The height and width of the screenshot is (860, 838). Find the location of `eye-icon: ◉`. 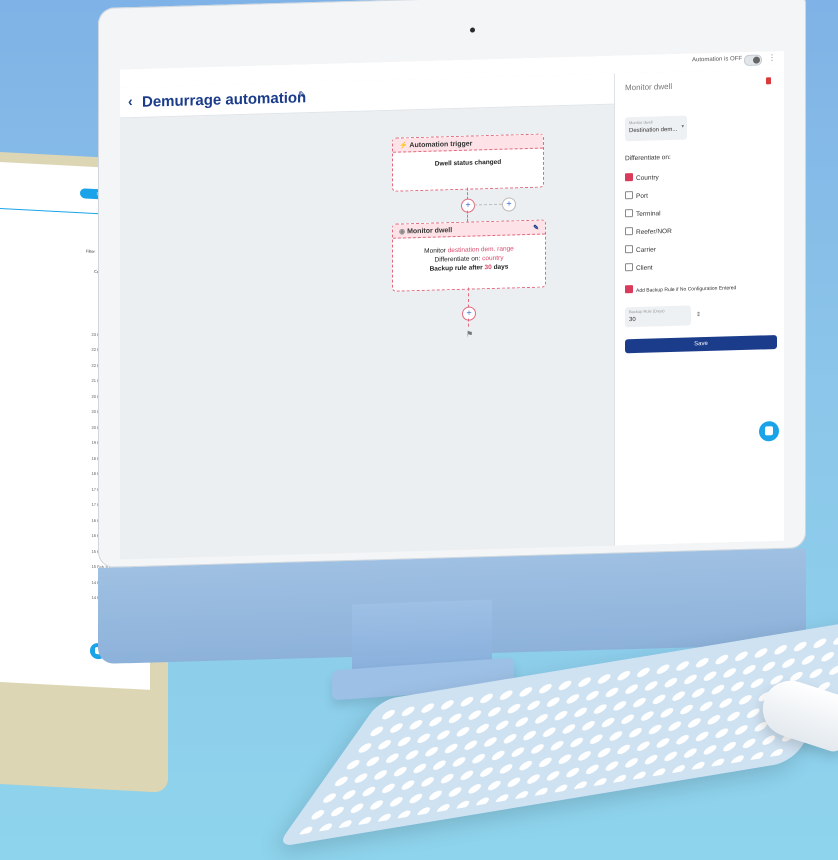

eye-icon: ◉ is located at coordinates (402, 232).